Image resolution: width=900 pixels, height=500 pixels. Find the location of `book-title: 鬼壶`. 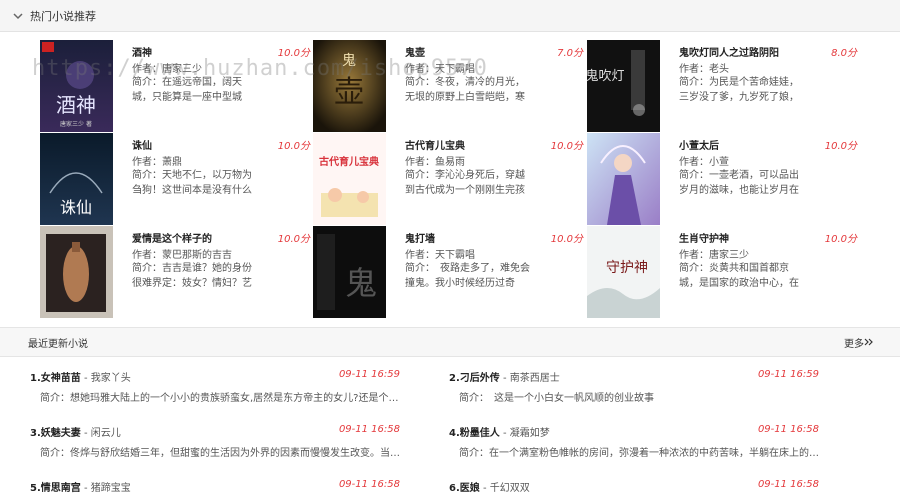

book-title: 鬼壶 is located at coordinates (415, 51).